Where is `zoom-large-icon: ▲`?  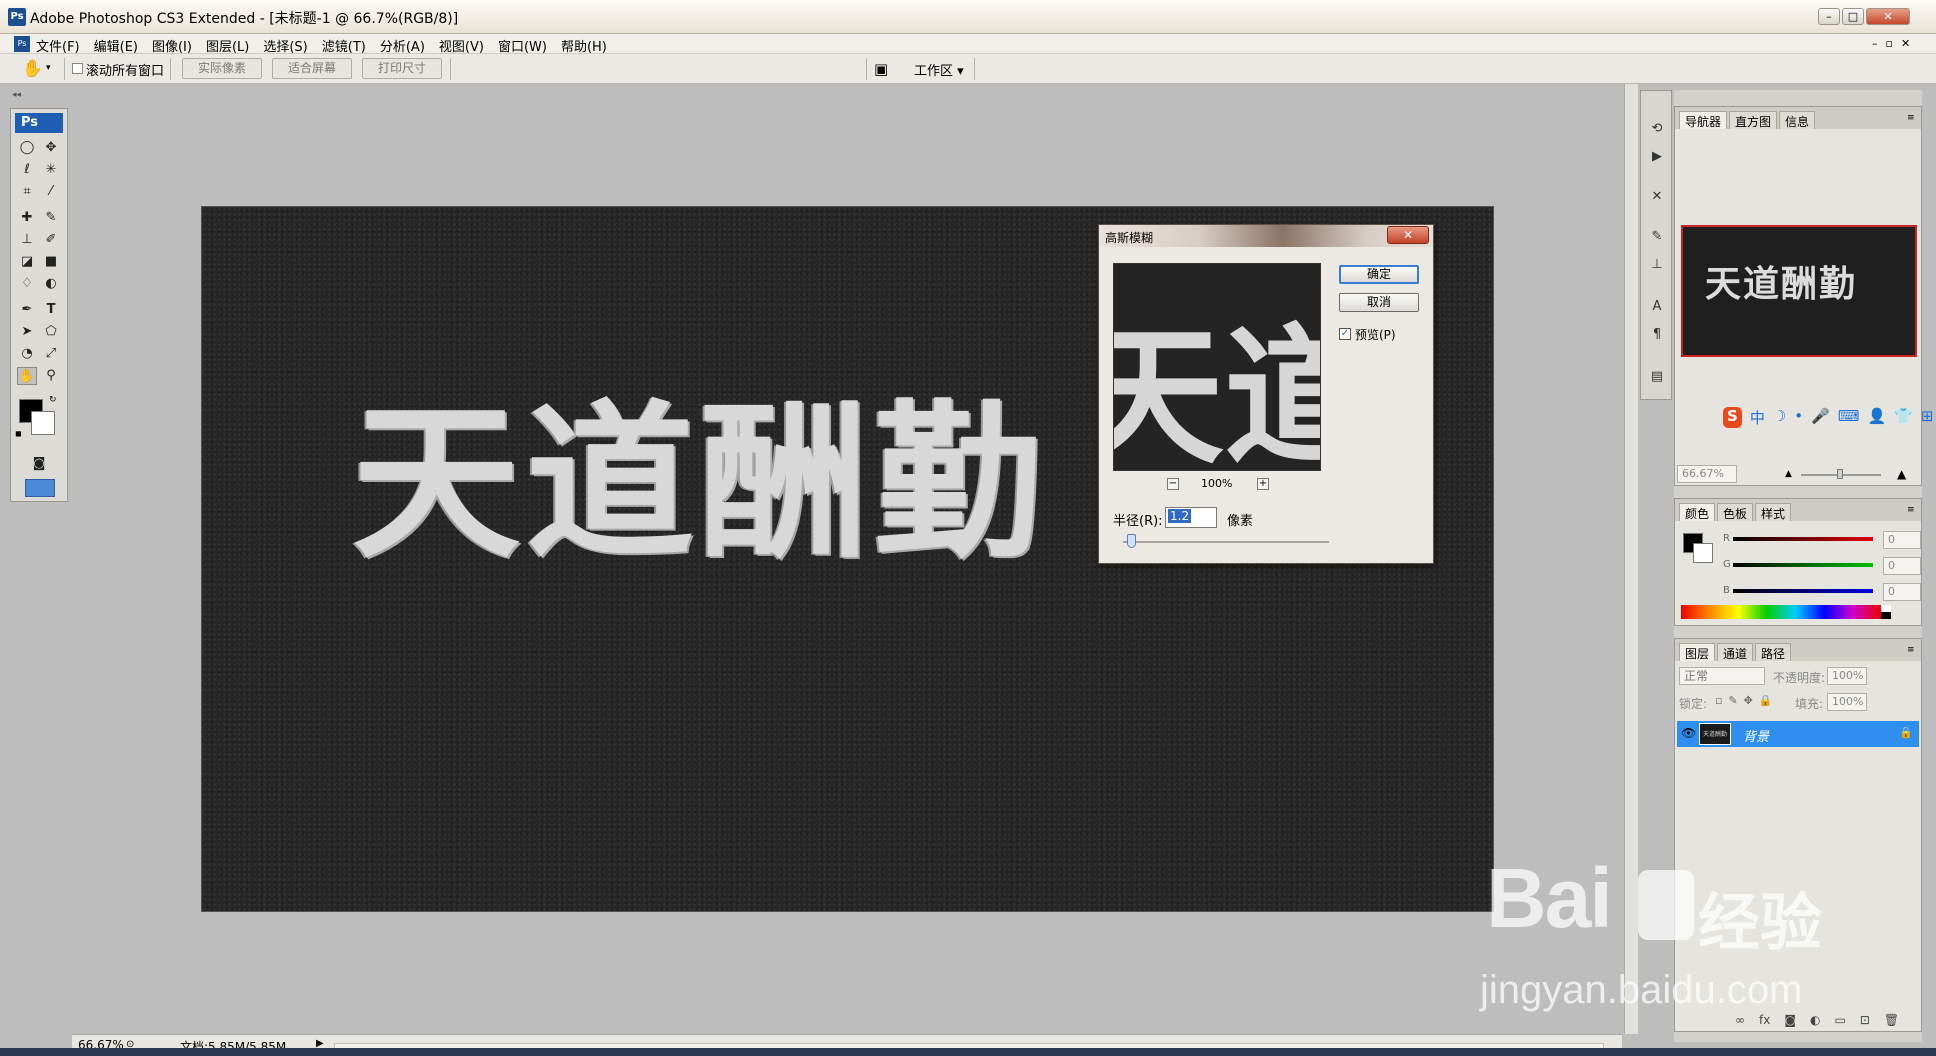 zoom-large-icon: ▲ is located at coordinates (1901, 474).